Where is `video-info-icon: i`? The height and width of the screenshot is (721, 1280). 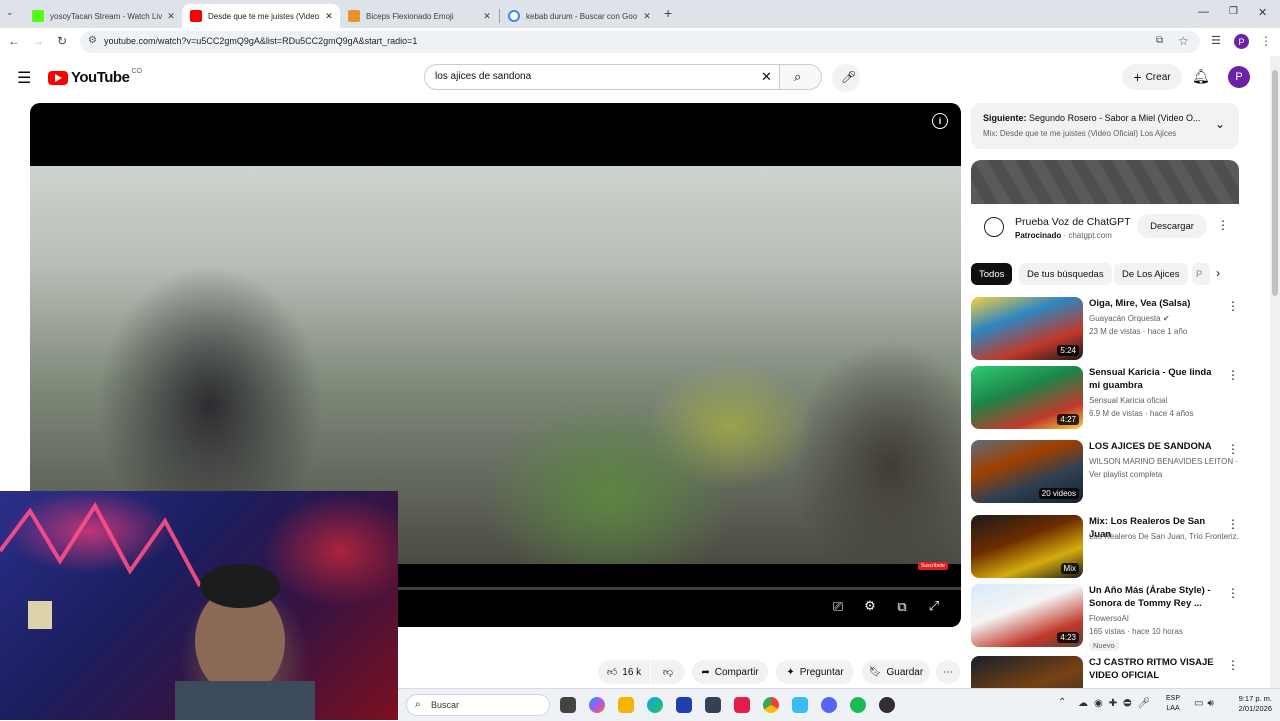
video-info-icon: i is located at coordinates (940, 121).